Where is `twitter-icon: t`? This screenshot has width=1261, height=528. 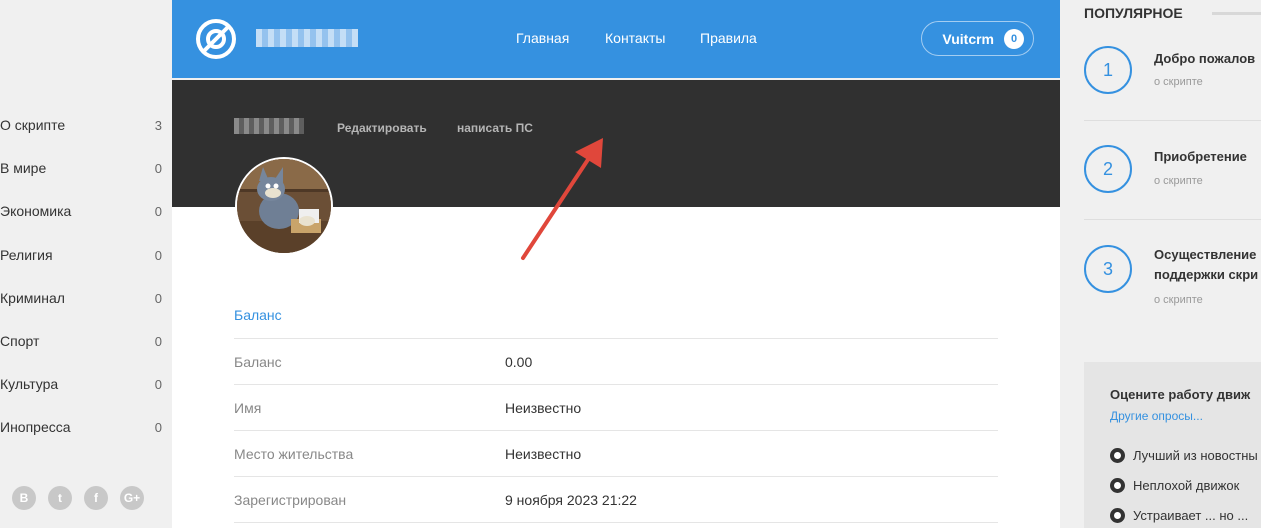
twitter-icon: t is located at coordinates (60, 498).